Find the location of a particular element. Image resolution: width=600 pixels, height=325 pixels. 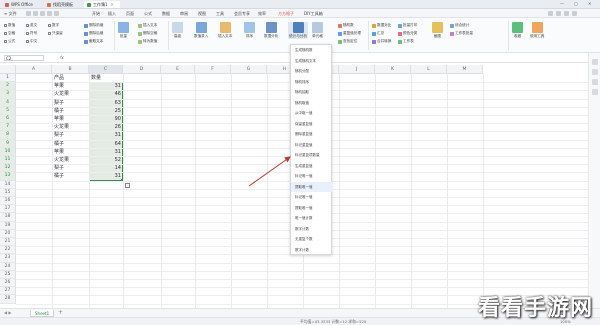

row-header-17: 17 is located at coordinates (8, 209).